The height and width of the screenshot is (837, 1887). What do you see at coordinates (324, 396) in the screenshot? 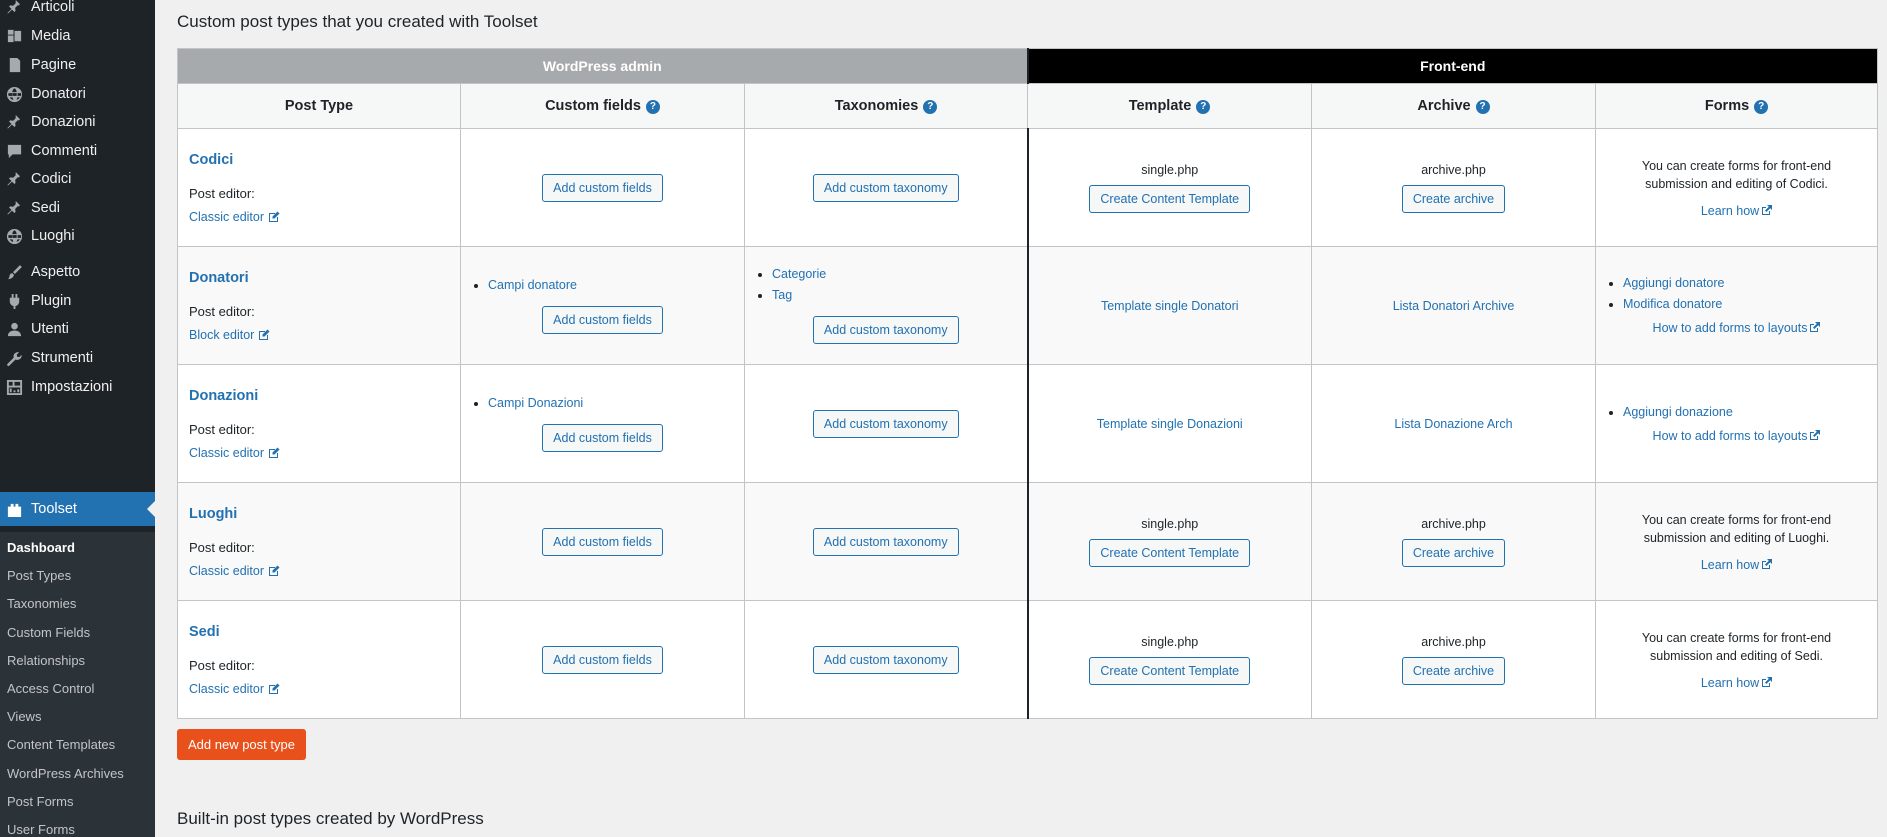
I see `post-type-name-link: Donazioni` at bounding box center [324, 396].